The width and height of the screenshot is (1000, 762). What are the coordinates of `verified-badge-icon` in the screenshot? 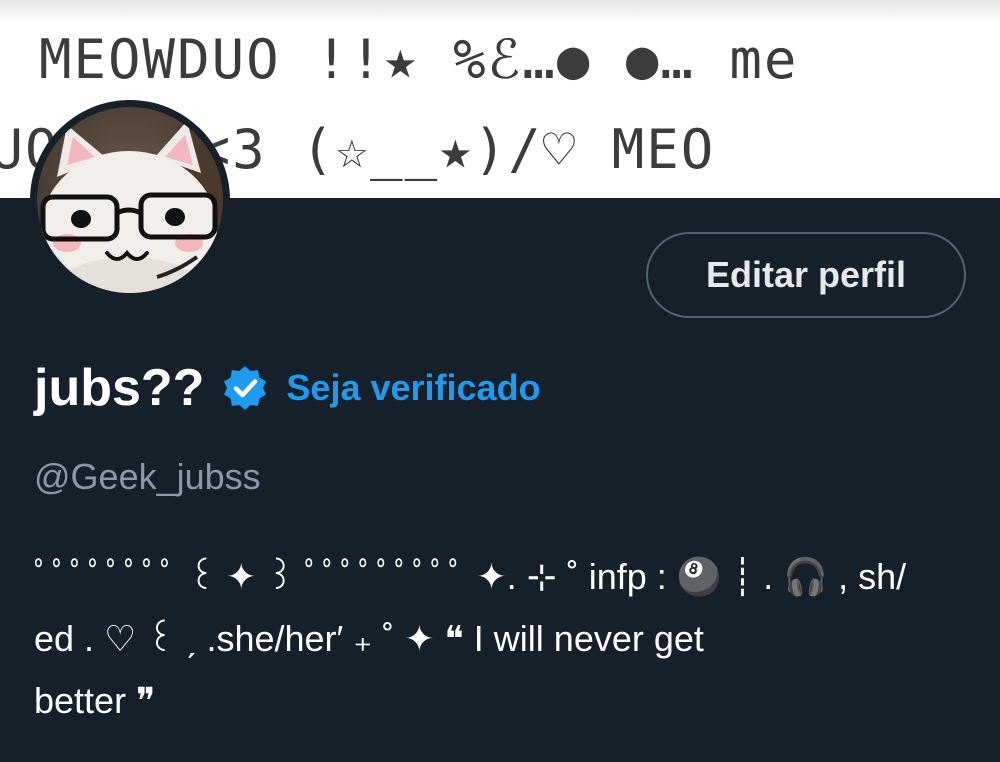 It's located at (245, 388).